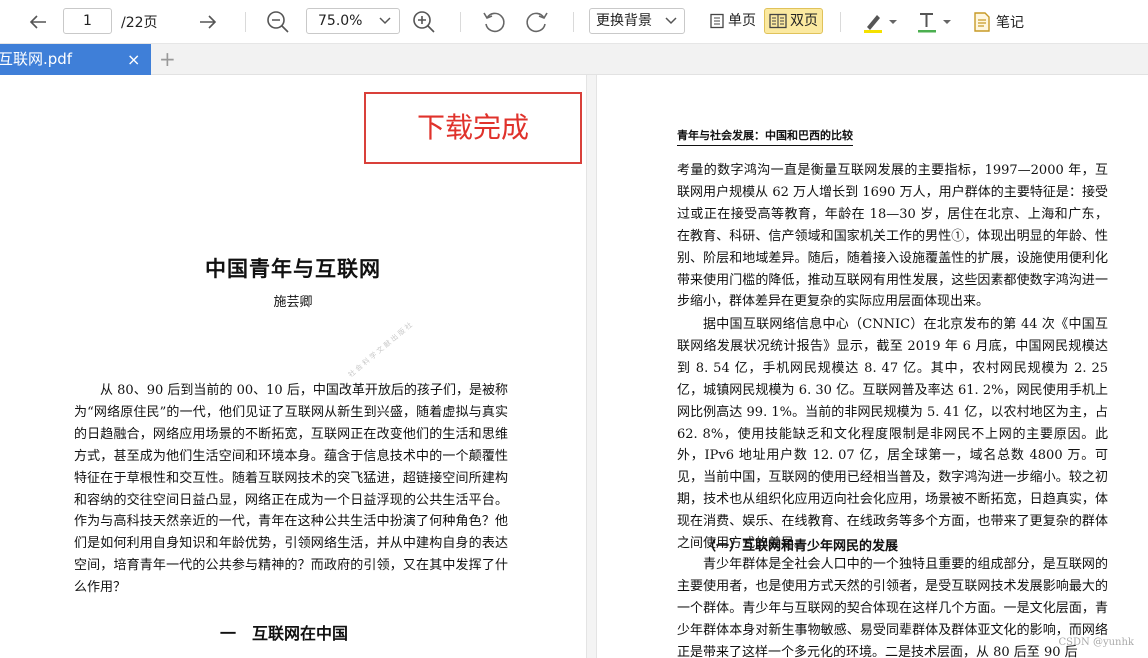 Image resolution: width=1148 pixels, height=658 pixels. I want to click on text-tool-icon, so click(927, 23).